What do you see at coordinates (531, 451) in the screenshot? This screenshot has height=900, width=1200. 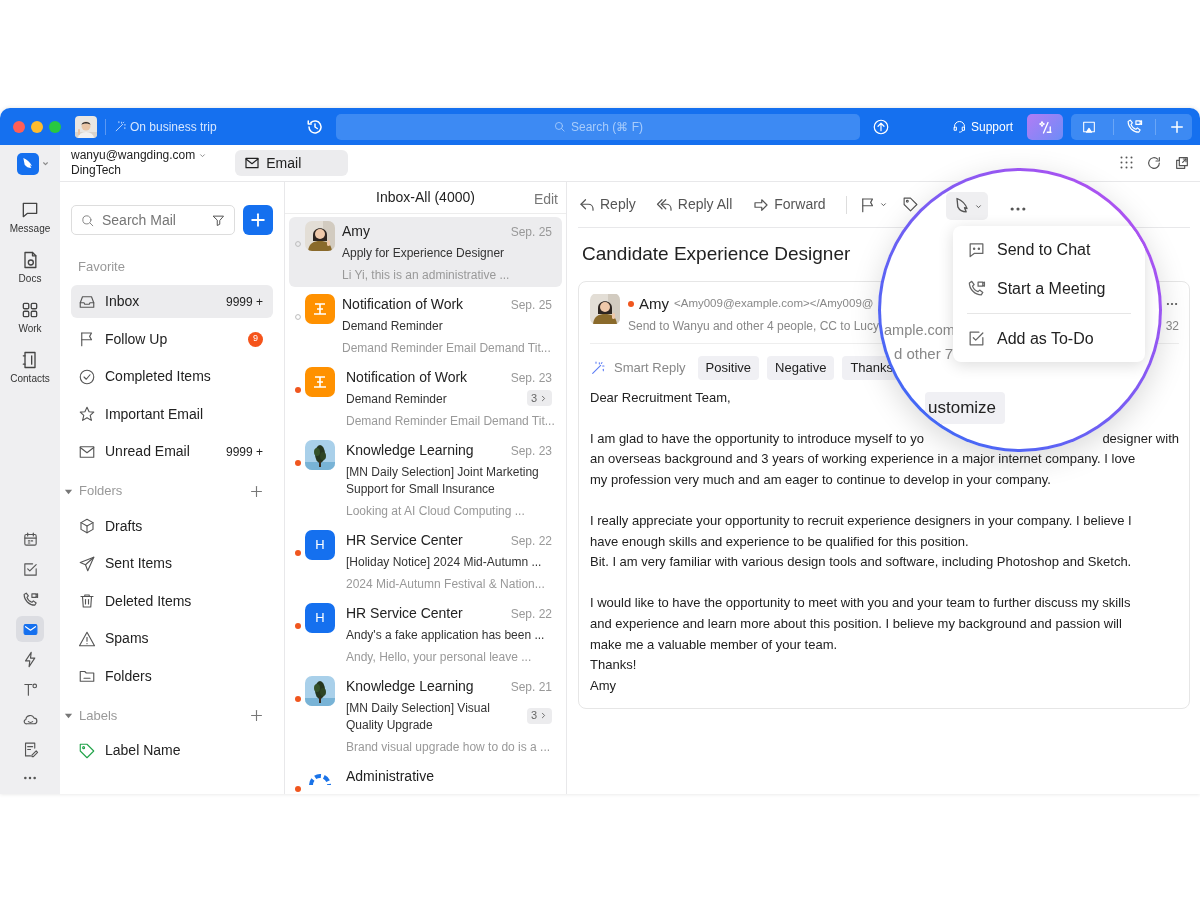 I see `message-date: Sep. 23` at bounding box center [531, 451].